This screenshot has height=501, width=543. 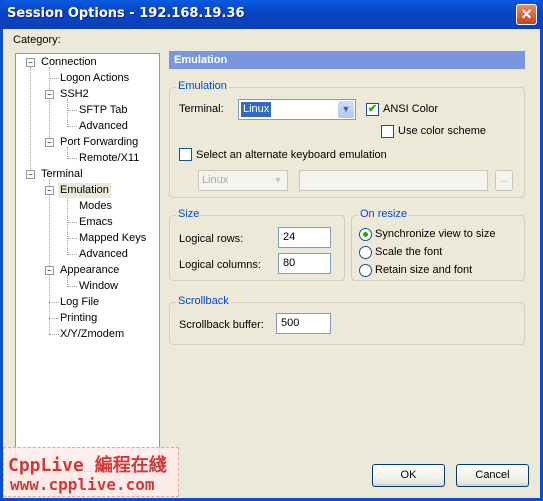 I want to click on tree-item-ssh2-advanced: Advanced, so click(x=103, y=126).